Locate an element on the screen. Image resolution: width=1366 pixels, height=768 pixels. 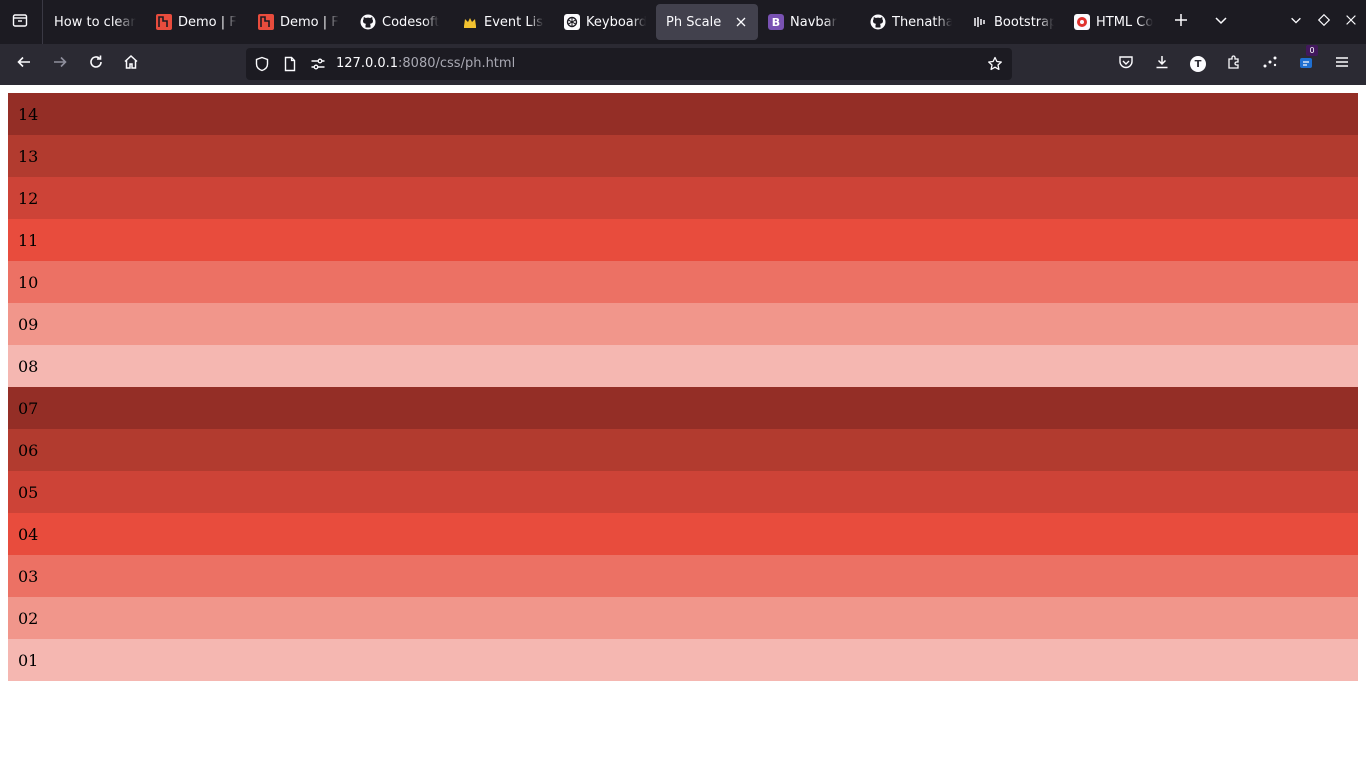
forward-button is located at coordinates (60, 64).